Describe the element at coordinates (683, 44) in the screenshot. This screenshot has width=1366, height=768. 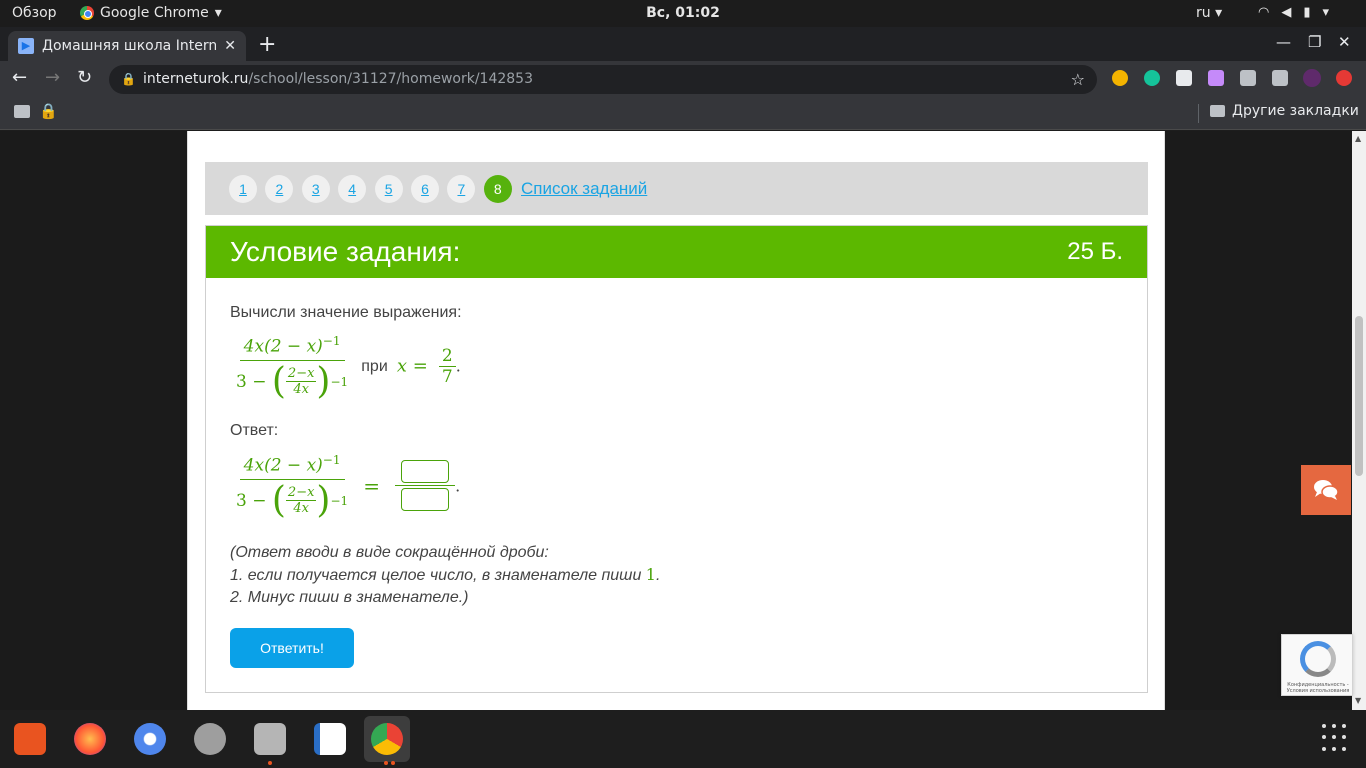
I see `tab-strip: ▶ Домашняя школа Interne ✕ + — ❐ ✕` at that location.